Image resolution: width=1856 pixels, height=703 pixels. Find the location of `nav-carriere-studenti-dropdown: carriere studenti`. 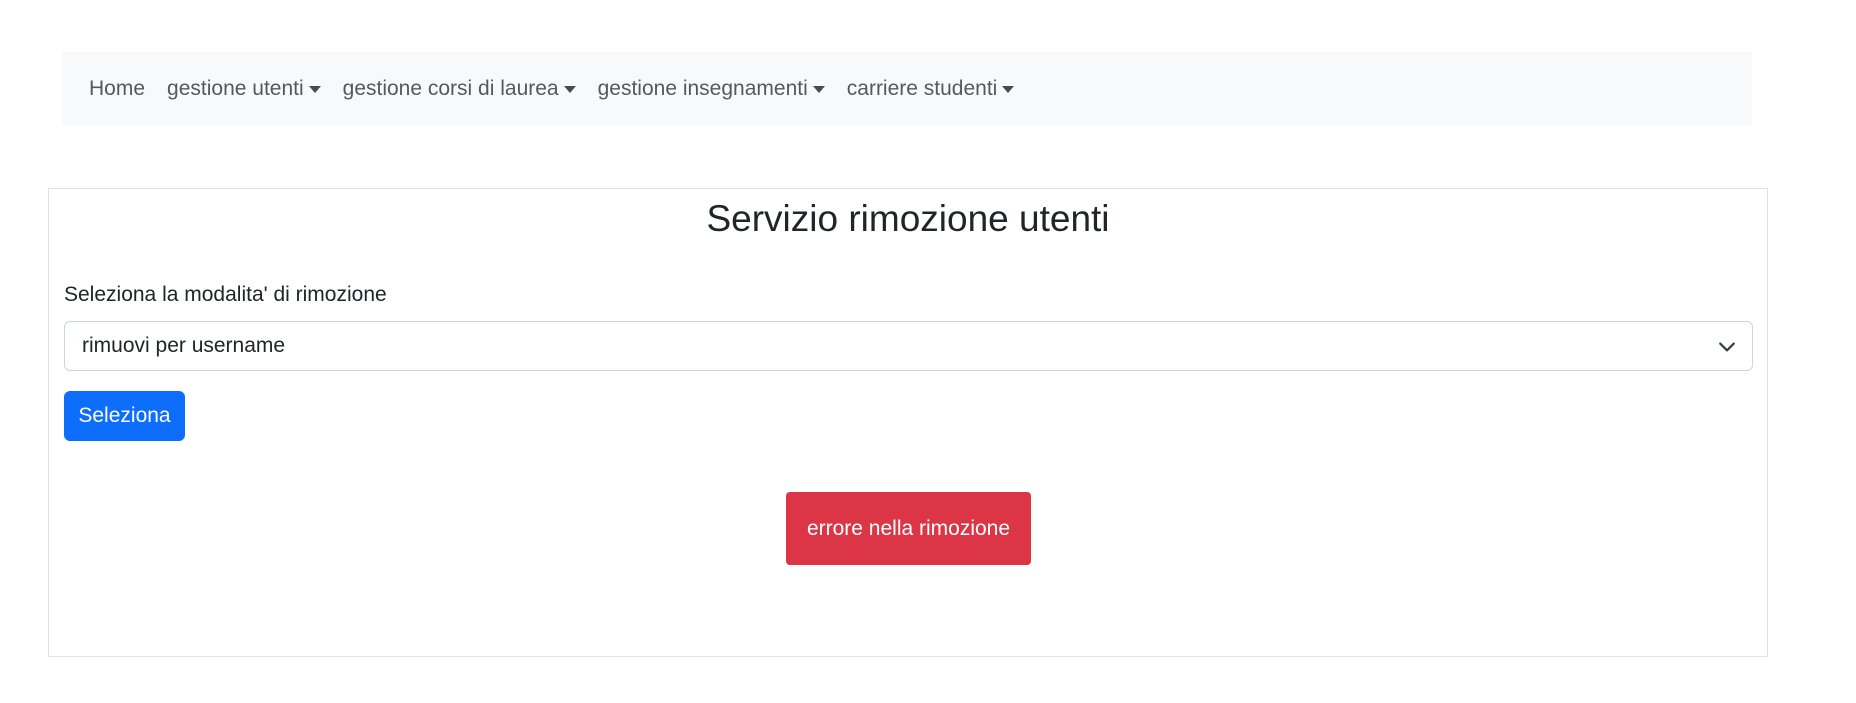

nav-carriere-studenti-dropdown: carriere studenti is located at coordinates (931, 89).